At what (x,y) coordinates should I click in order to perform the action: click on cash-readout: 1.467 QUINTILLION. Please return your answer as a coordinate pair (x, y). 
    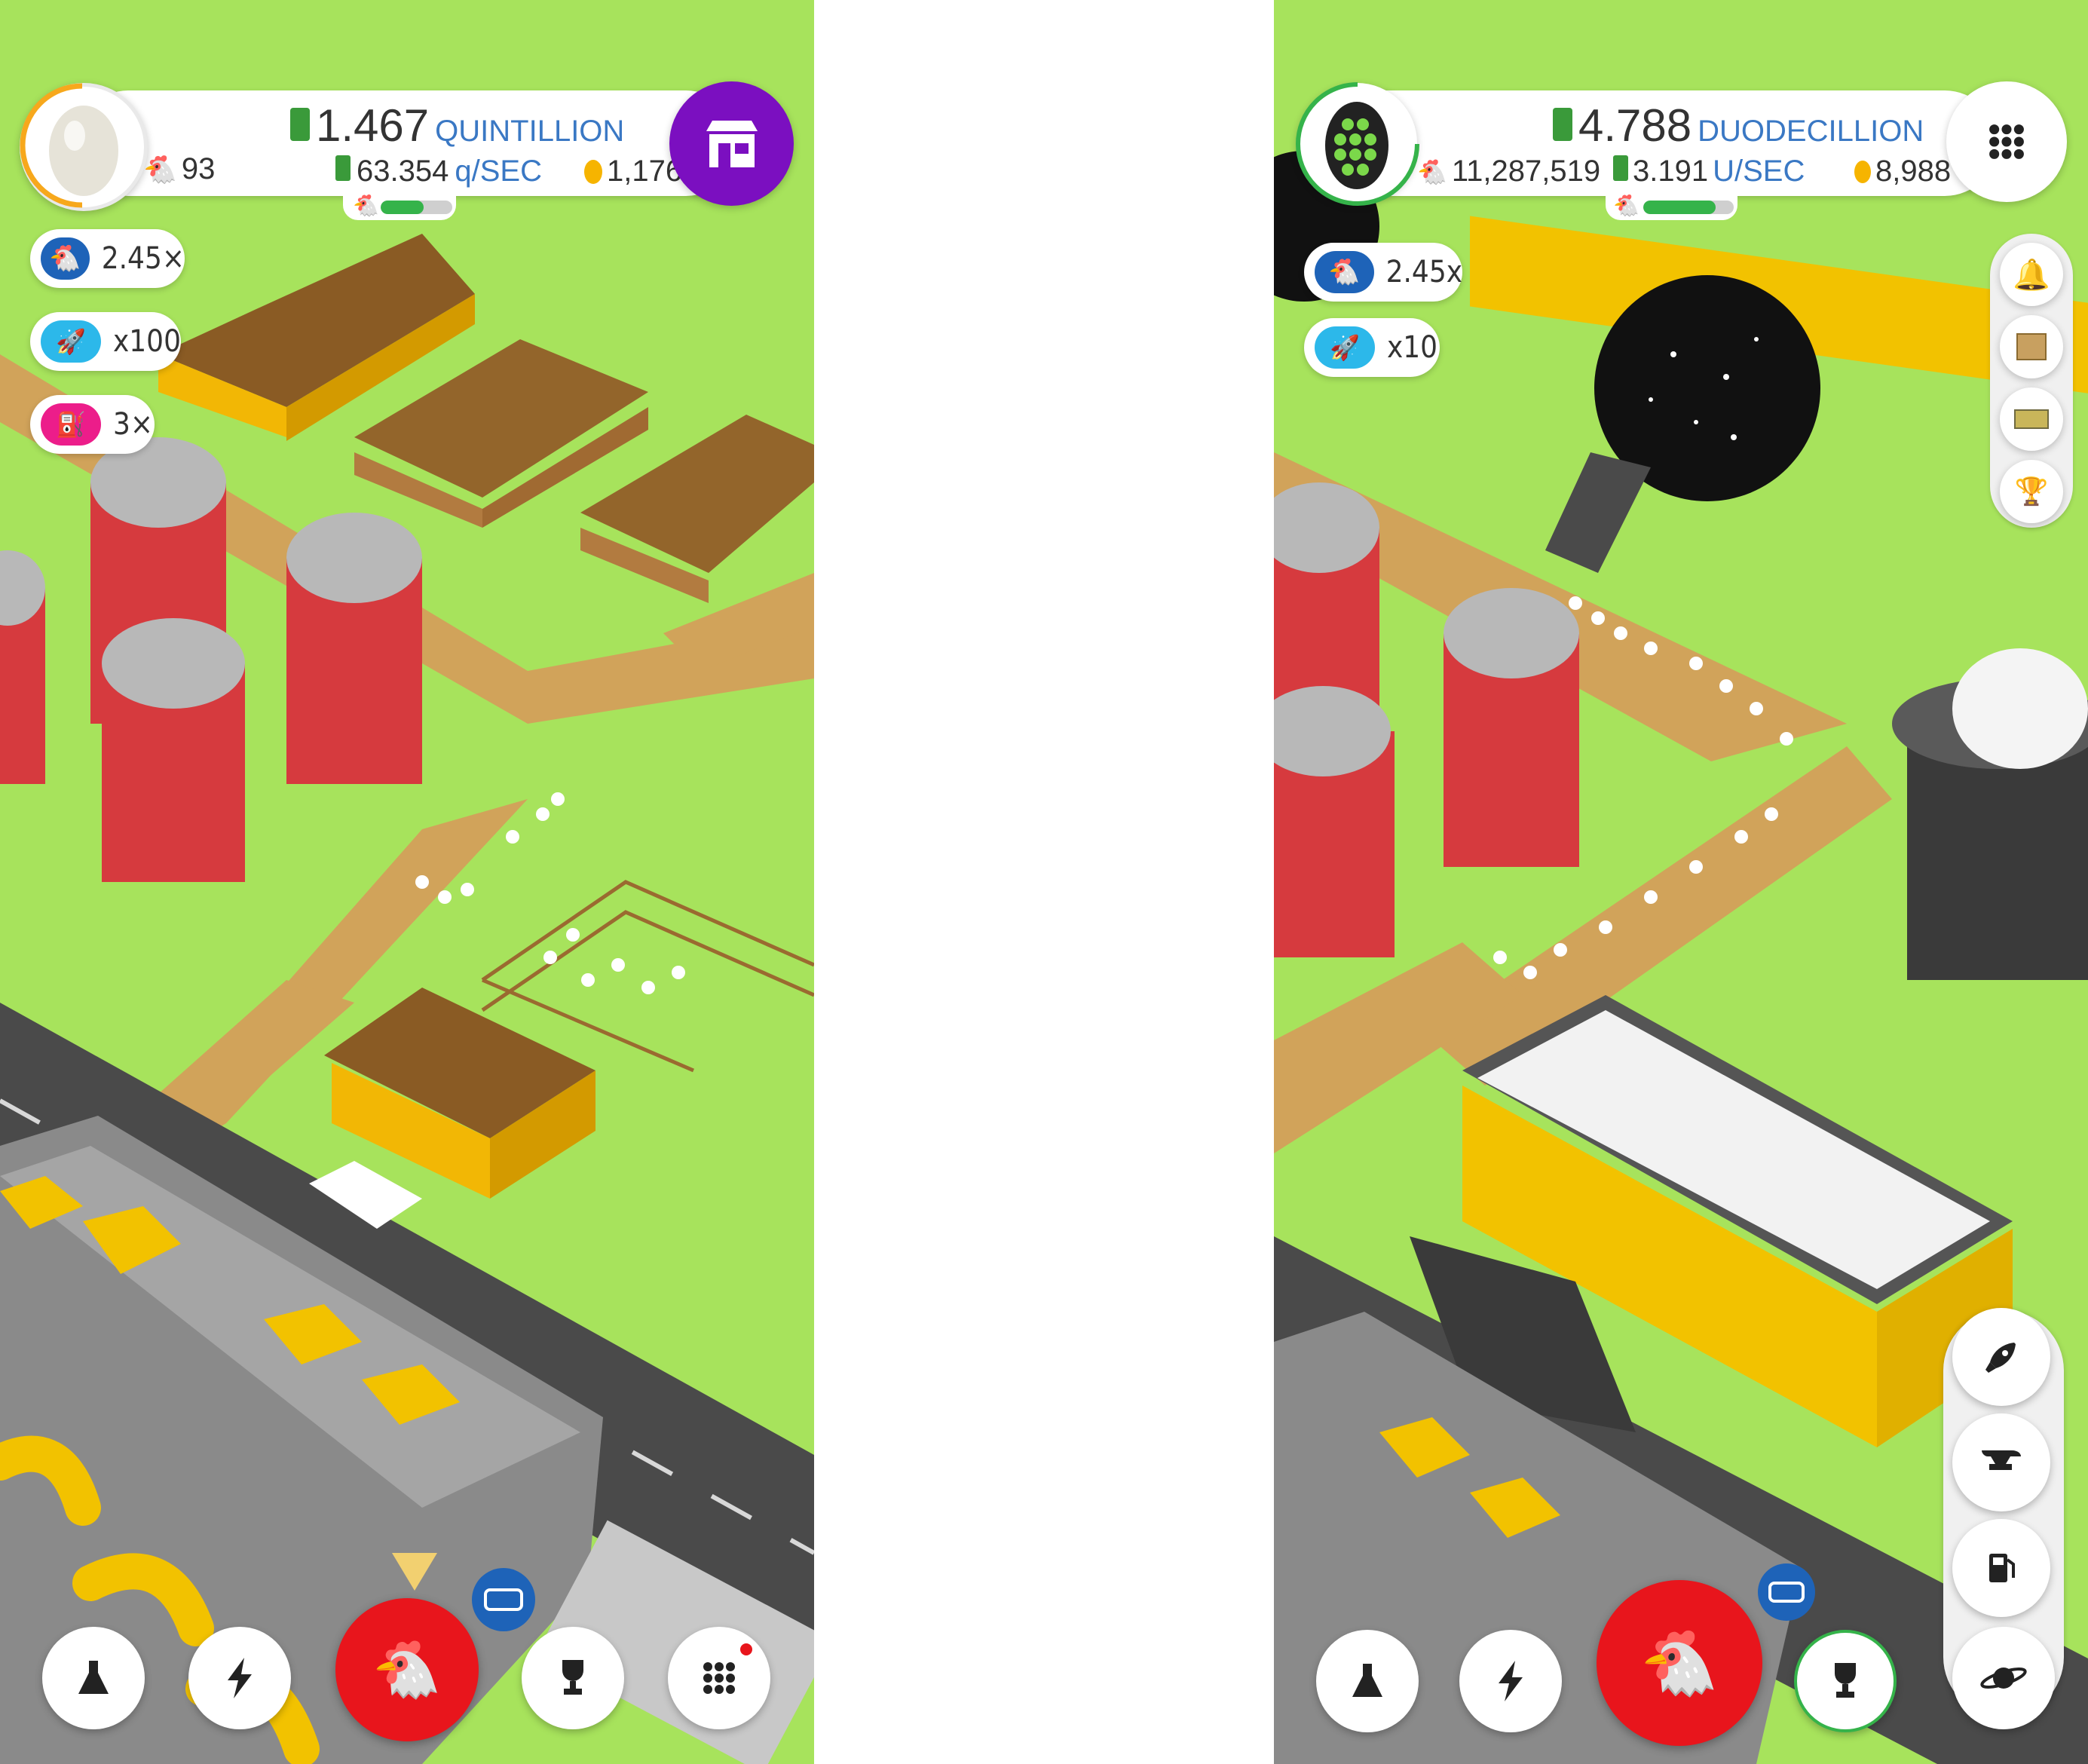
    Looking at the image, I should click on (457, 126).